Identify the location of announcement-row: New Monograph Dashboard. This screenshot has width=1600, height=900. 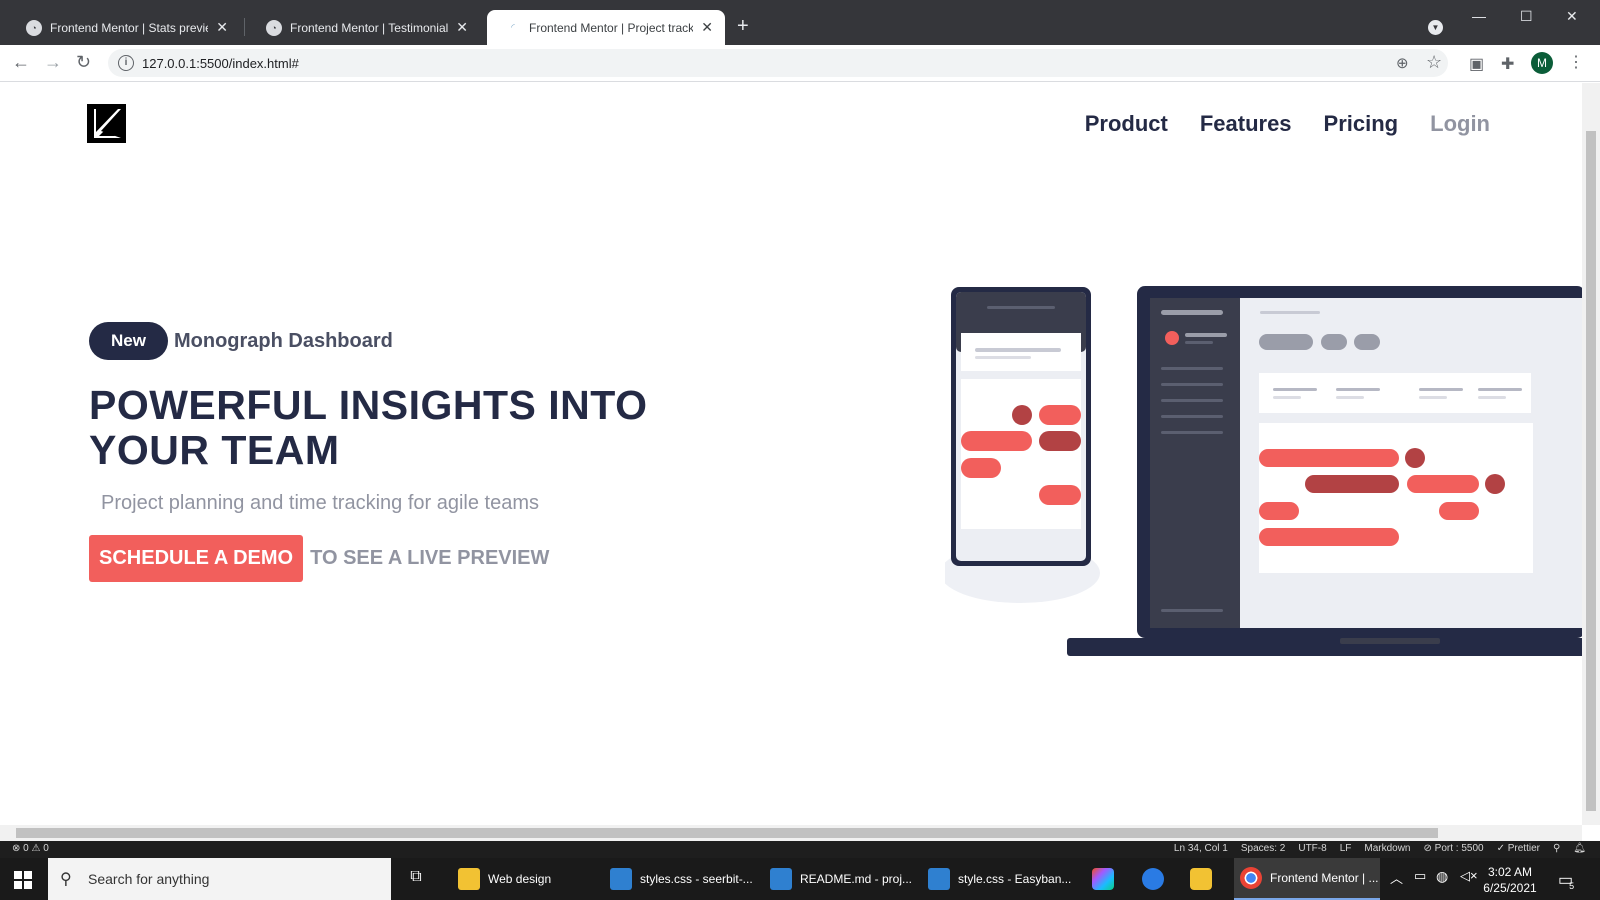
(241, 341).